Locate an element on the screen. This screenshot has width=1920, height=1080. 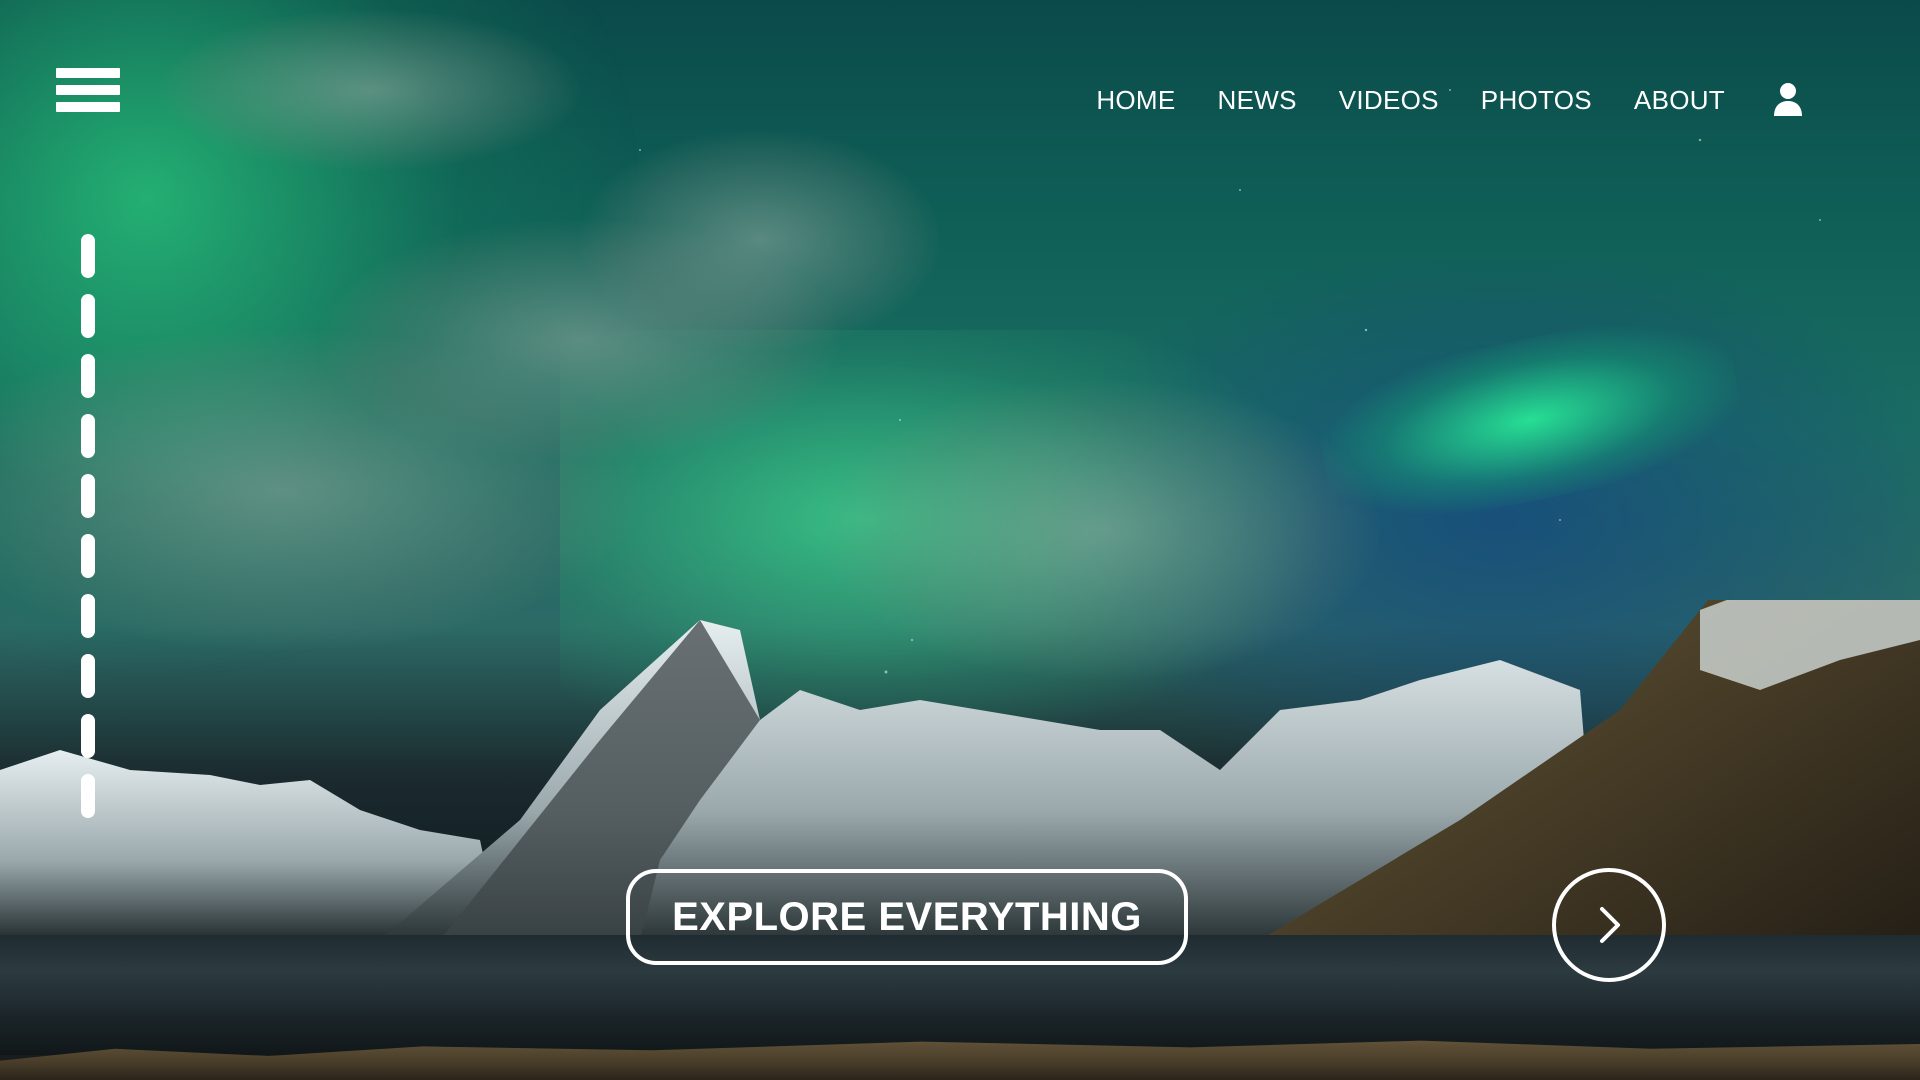
next-slide-button is located at coordinates (1609, 925).